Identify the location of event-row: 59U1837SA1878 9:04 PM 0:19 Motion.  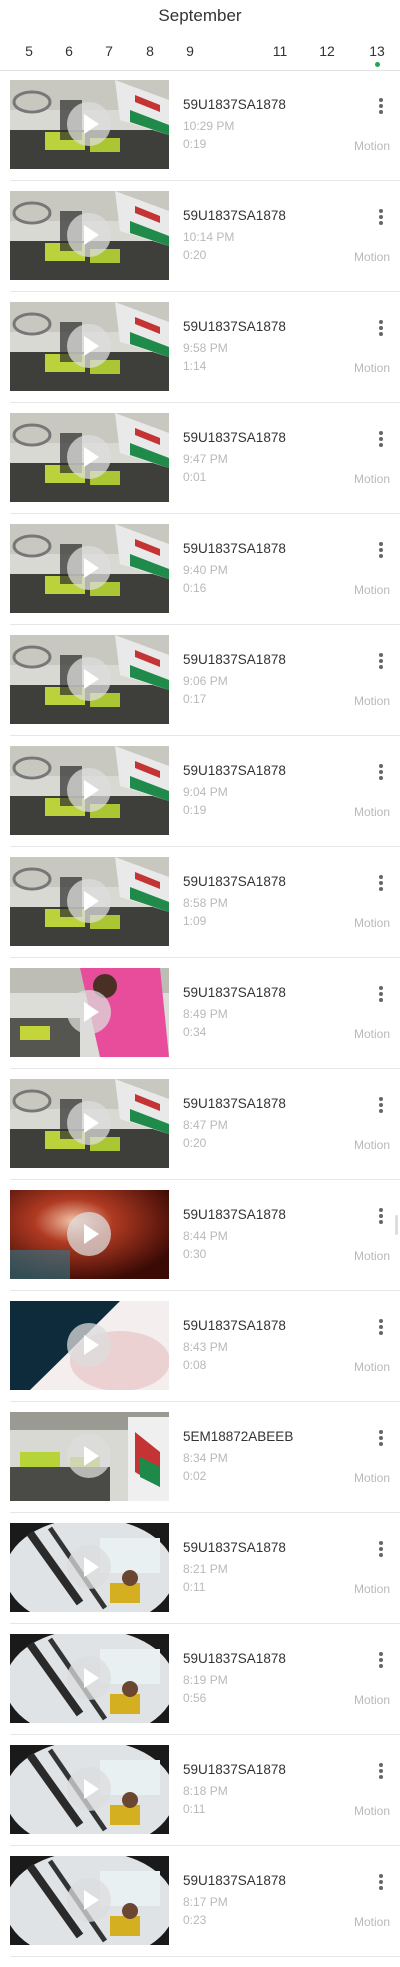
(200, 801).